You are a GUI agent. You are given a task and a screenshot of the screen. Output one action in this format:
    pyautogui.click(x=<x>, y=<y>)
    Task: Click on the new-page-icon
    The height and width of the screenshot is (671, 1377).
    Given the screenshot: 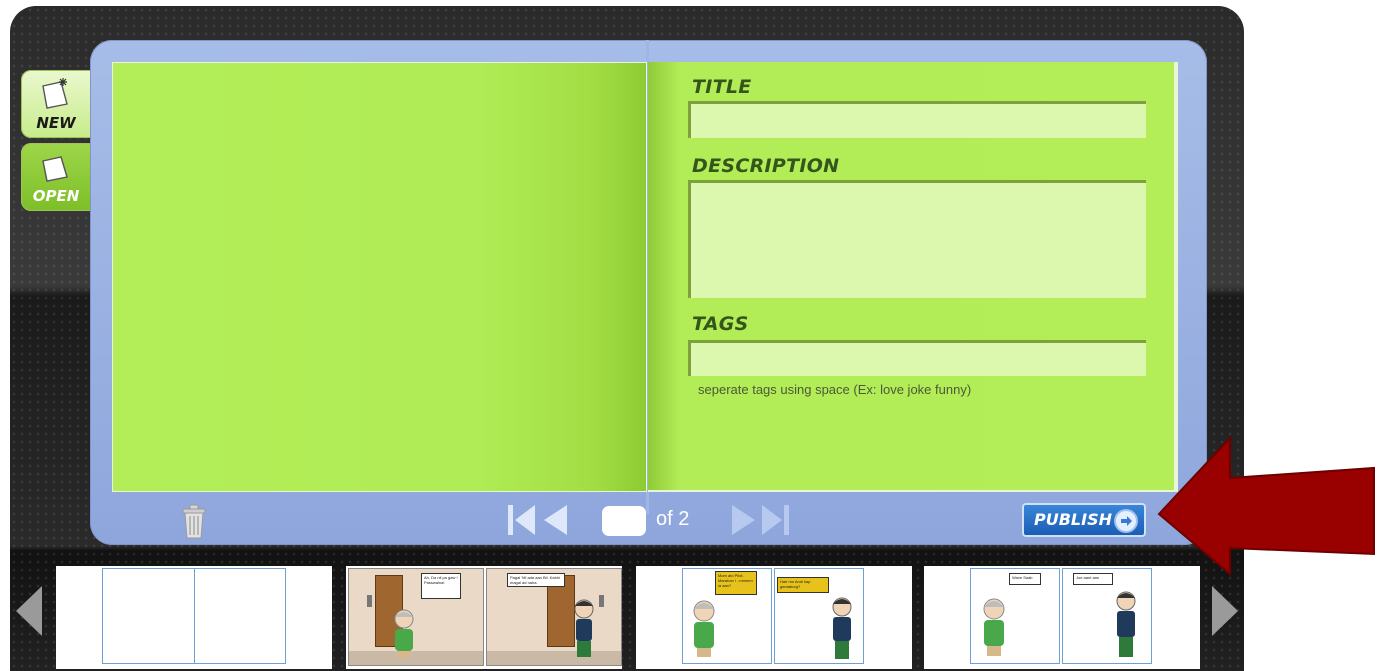 What is the action you would take?
    pyautogui.click(x=55, y=93)
    